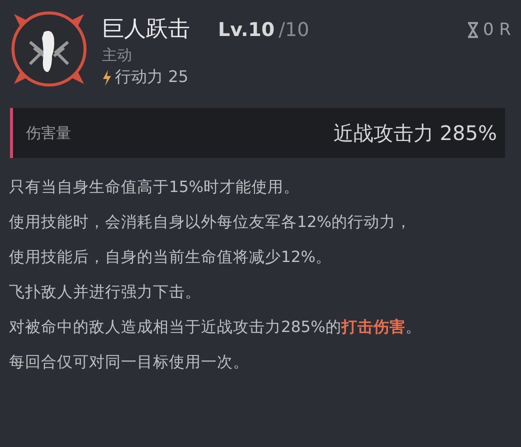  I want to click on description-line: 飞扑敌人并进行强力下击。, so click(105, 292).